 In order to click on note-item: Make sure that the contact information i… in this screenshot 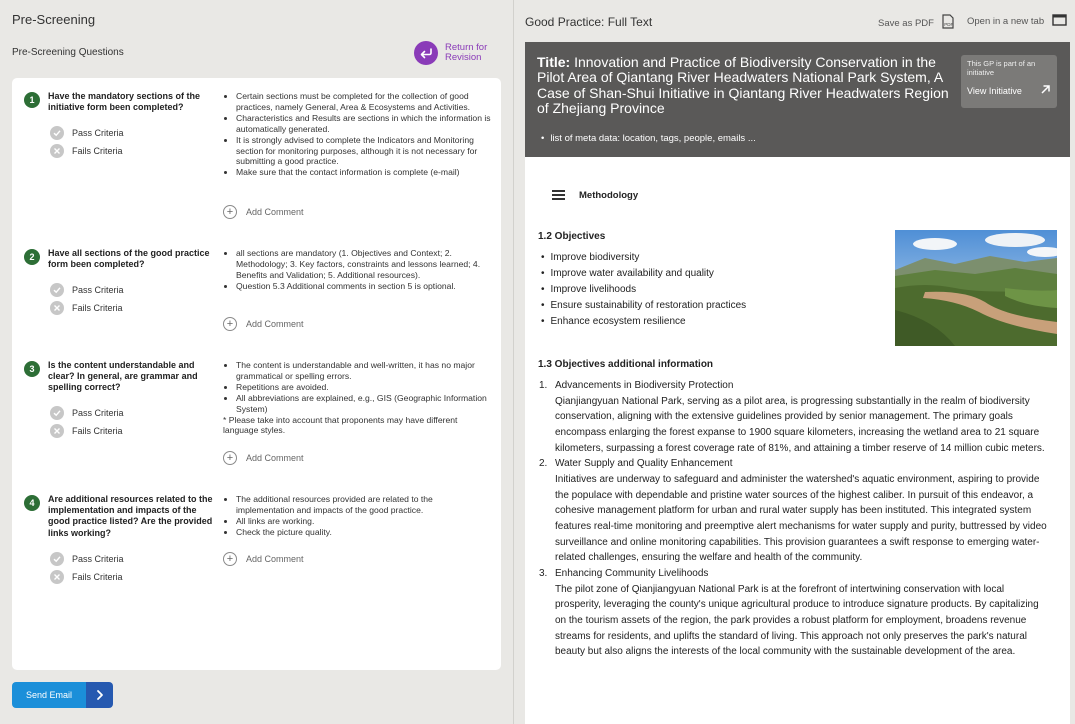, I will do `click(364, 172)`.